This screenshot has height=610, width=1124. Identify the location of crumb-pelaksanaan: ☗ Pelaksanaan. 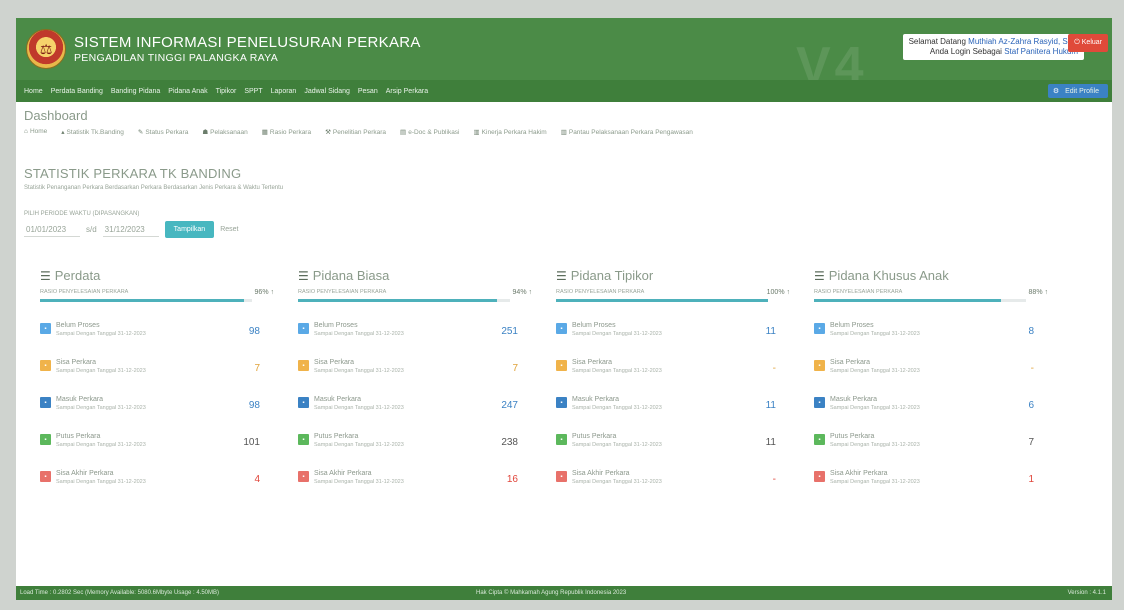
(224, 132).